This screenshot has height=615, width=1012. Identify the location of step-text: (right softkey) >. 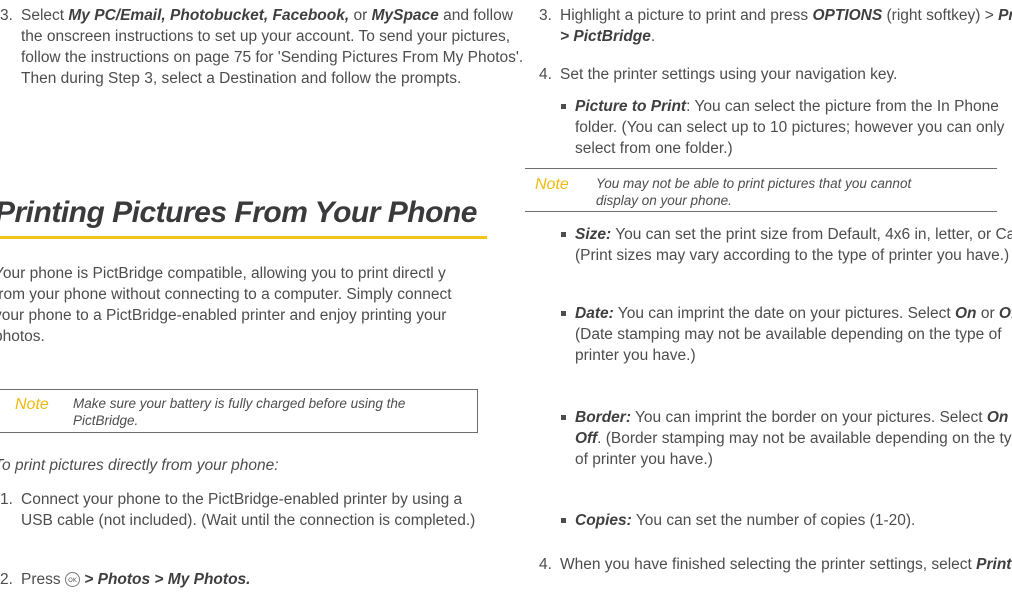
(940, 15).